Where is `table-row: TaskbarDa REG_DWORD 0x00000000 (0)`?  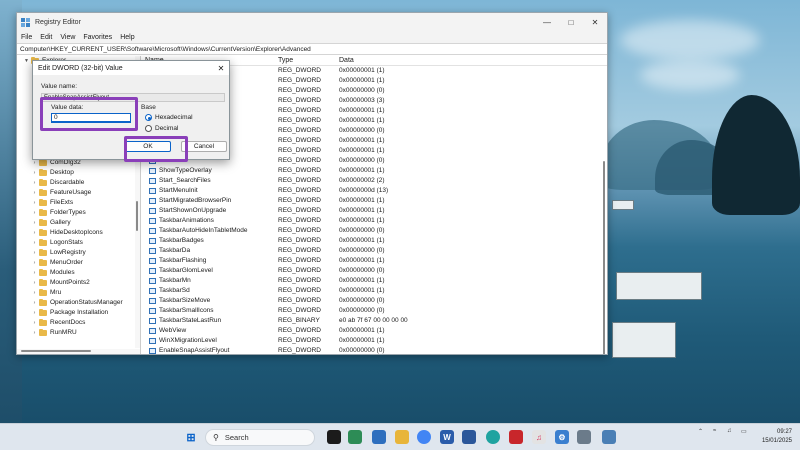 table-row: TaskbarDa REG_DWORD 0x00000000 (0) is located at coordinates (374, 251).